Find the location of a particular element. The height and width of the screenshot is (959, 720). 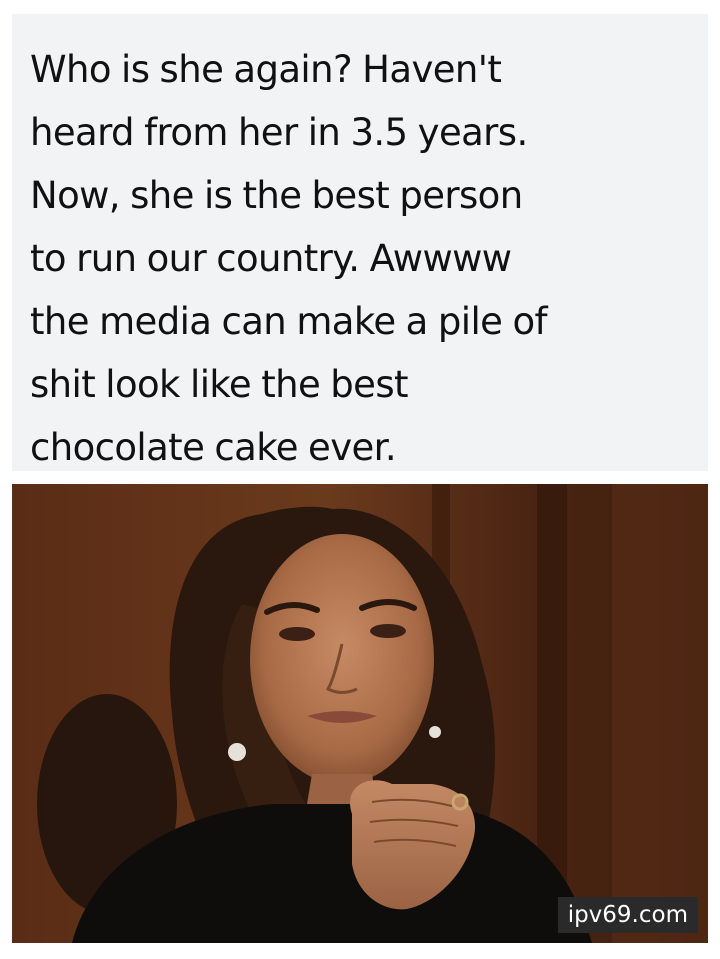

caption-line: Who is she again? Haven't is located at coordinates (266, 69).